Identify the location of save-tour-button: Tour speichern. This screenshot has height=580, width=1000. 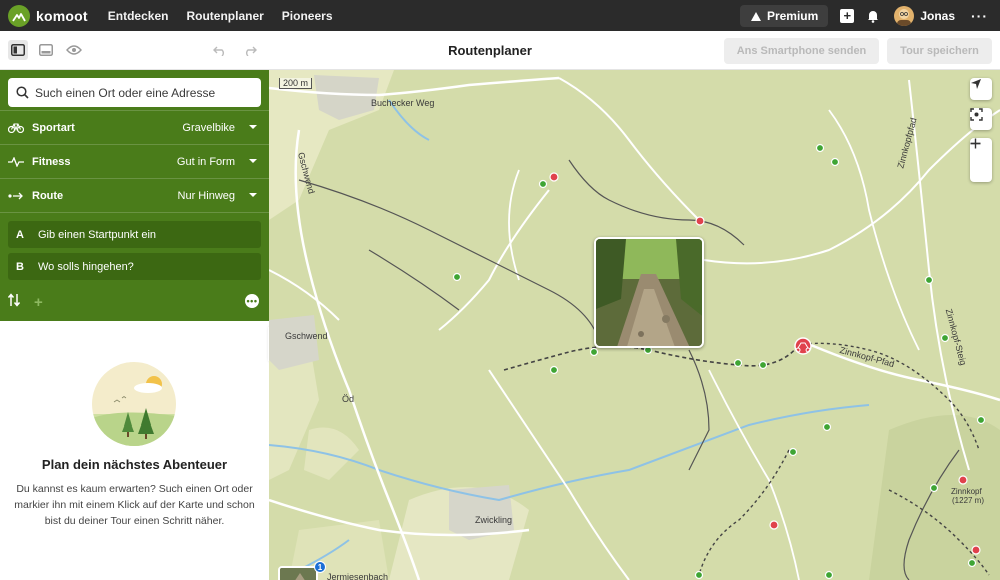
(939, 51).